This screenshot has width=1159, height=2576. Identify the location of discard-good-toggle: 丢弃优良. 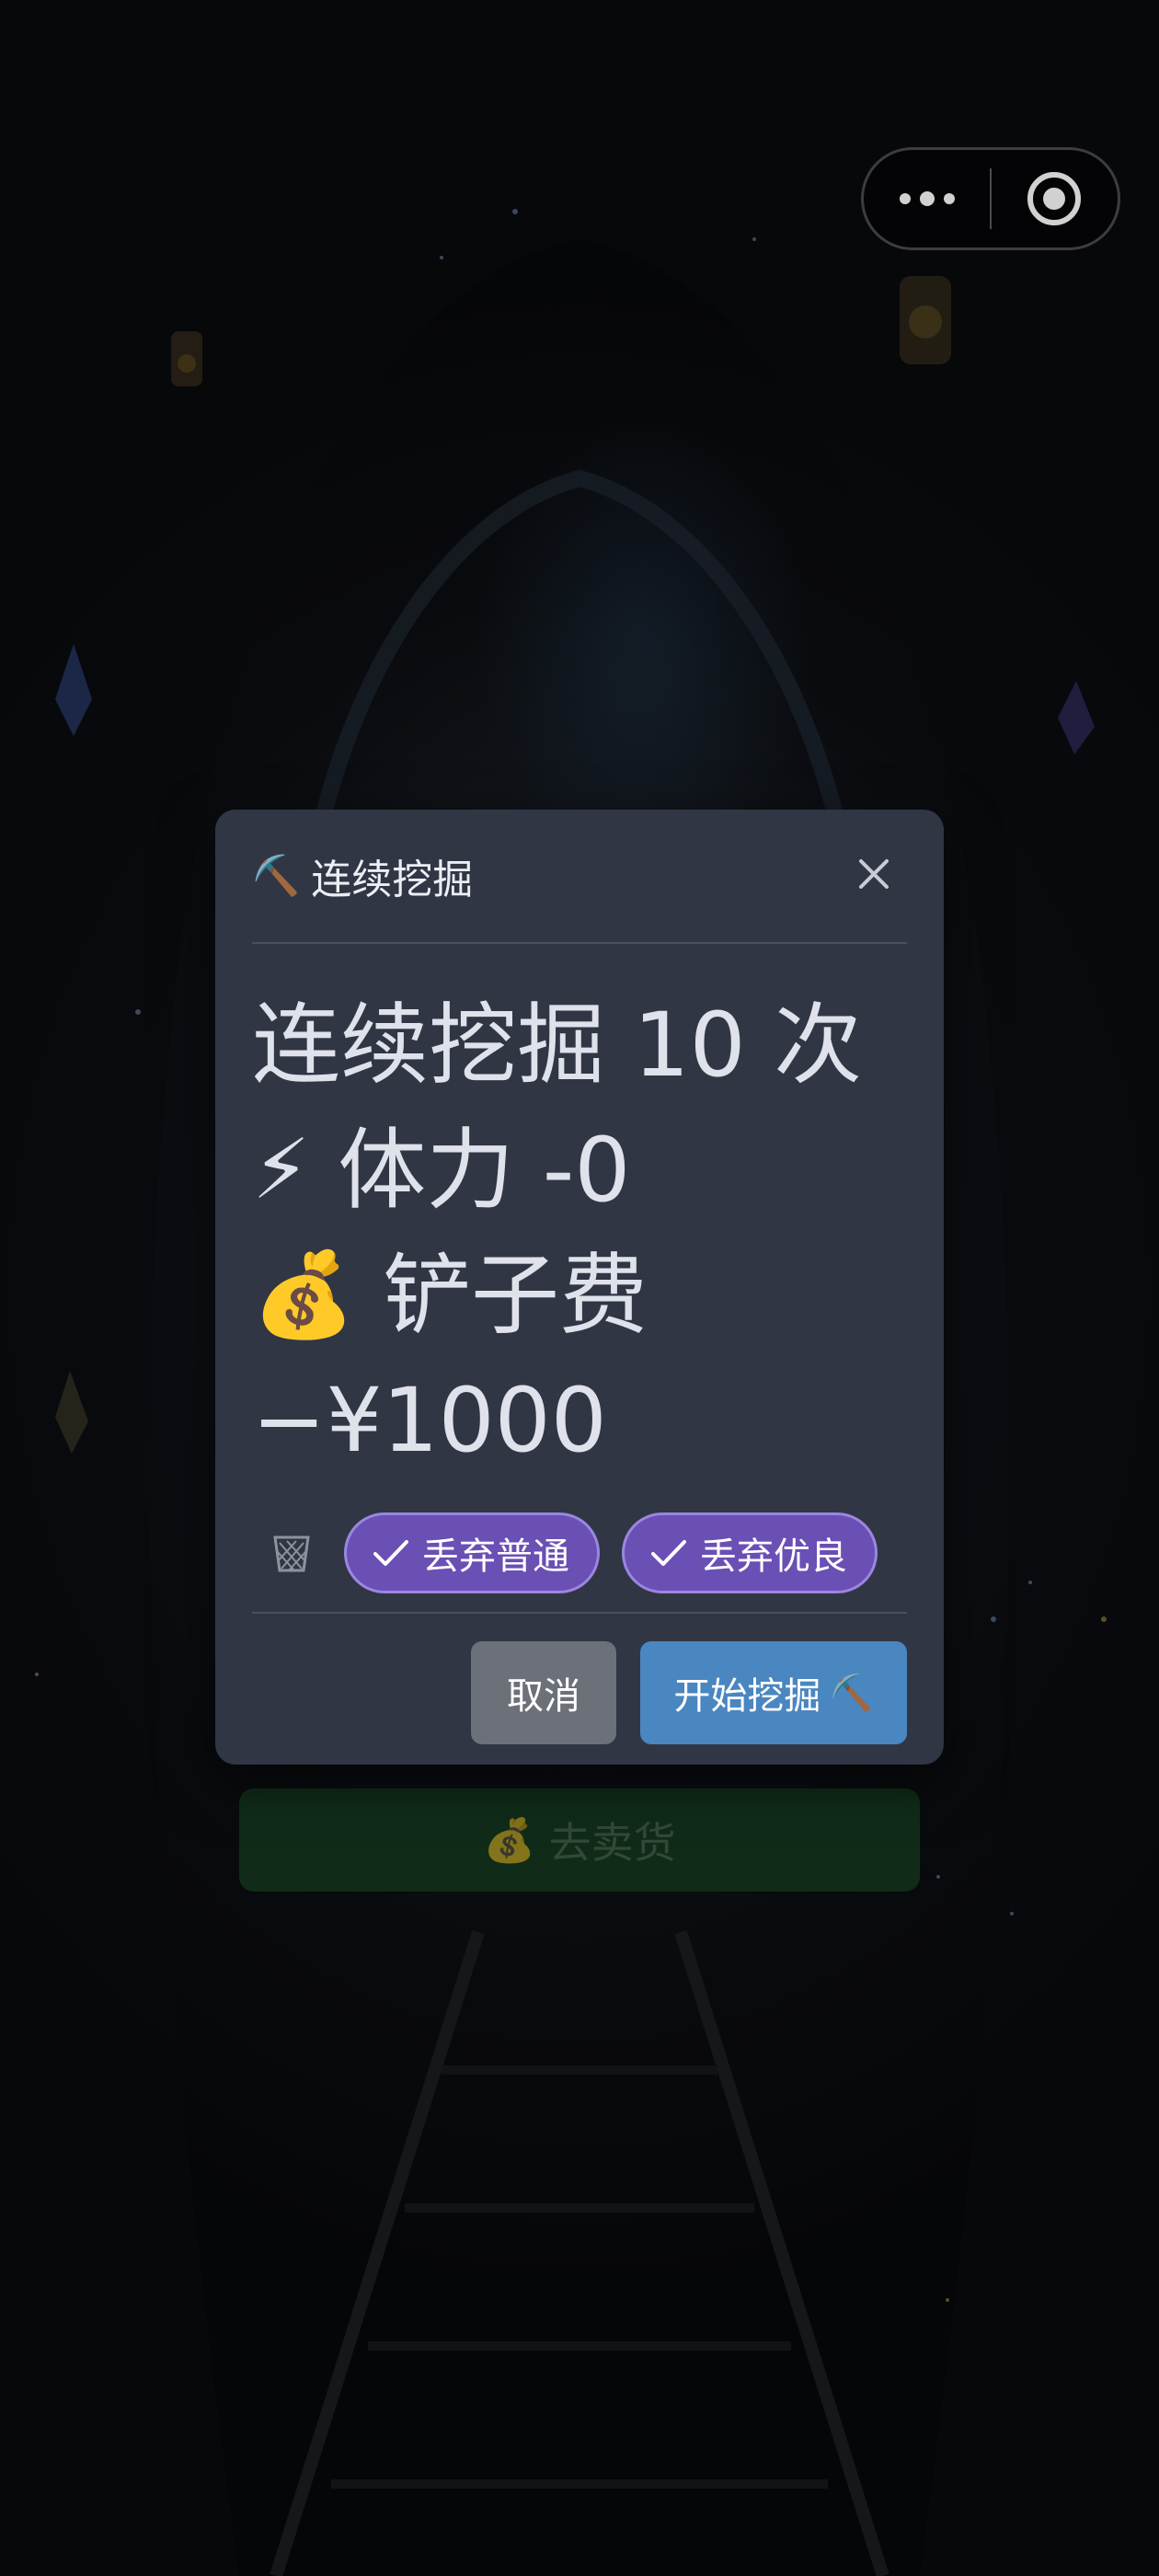
(750, 1552).